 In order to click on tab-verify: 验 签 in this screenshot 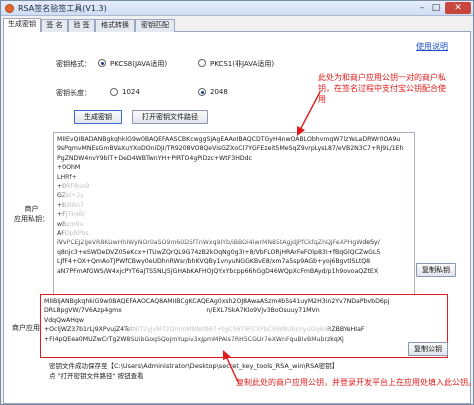, I will do `click(81, 25)`.